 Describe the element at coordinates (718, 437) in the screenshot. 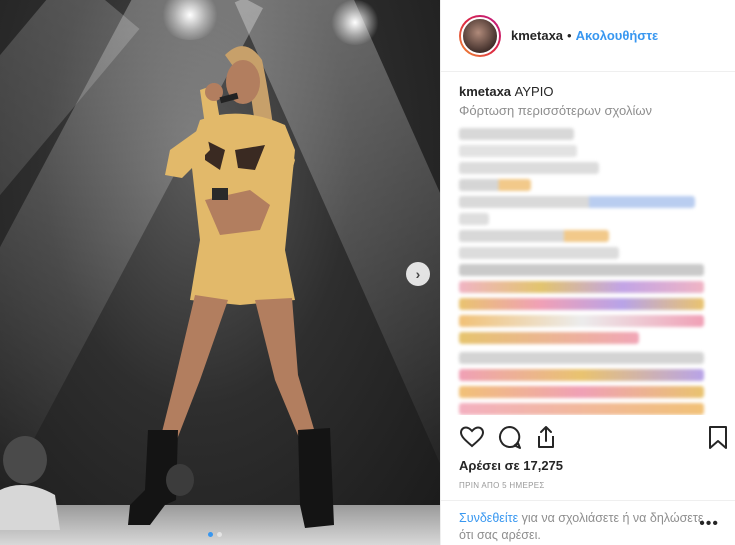

I see `bookmark-icon` at that location.